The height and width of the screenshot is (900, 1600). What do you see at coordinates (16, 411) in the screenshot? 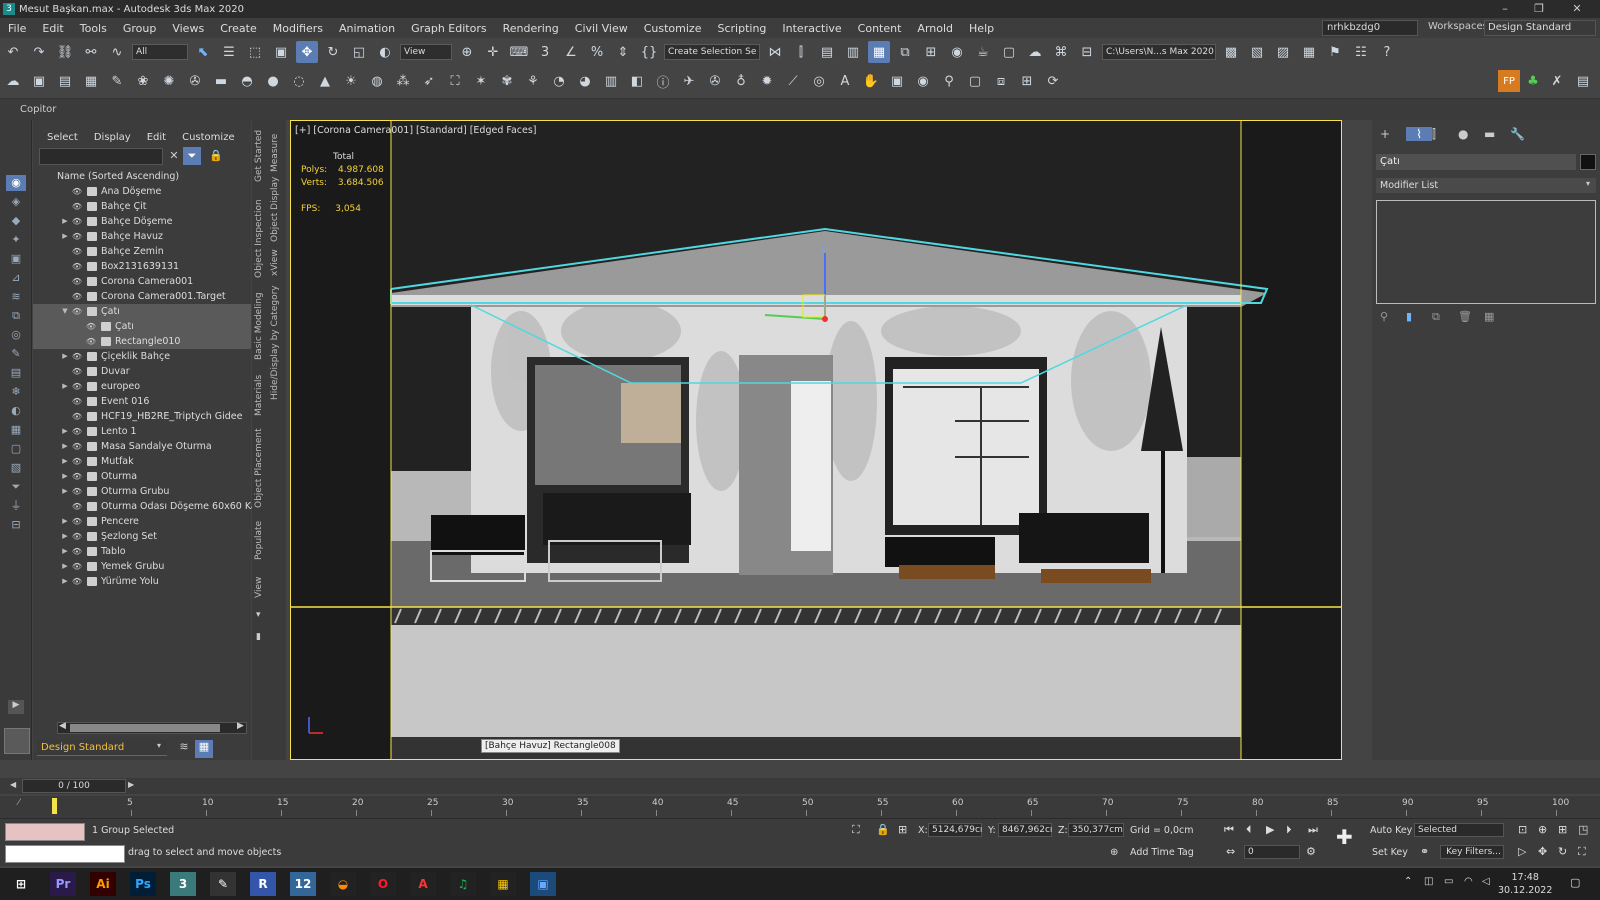
I see `hidden-filter-icon: ◐` at bounding box center [16, 411].